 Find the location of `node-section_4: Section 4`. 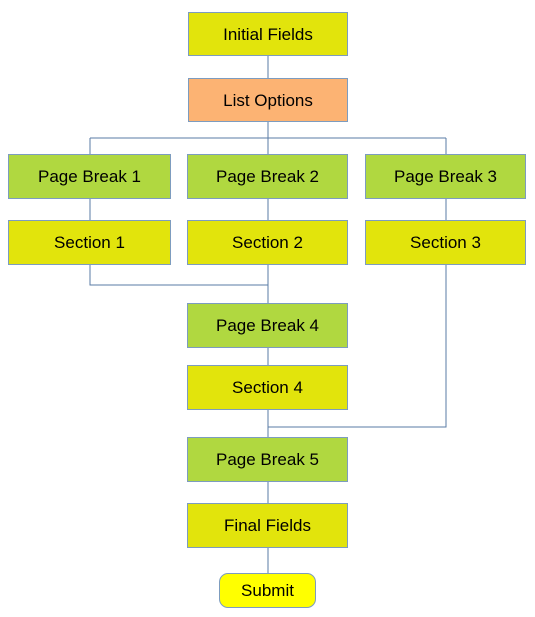

node-section_4: Section 4 is located at coordinates (267, 387).